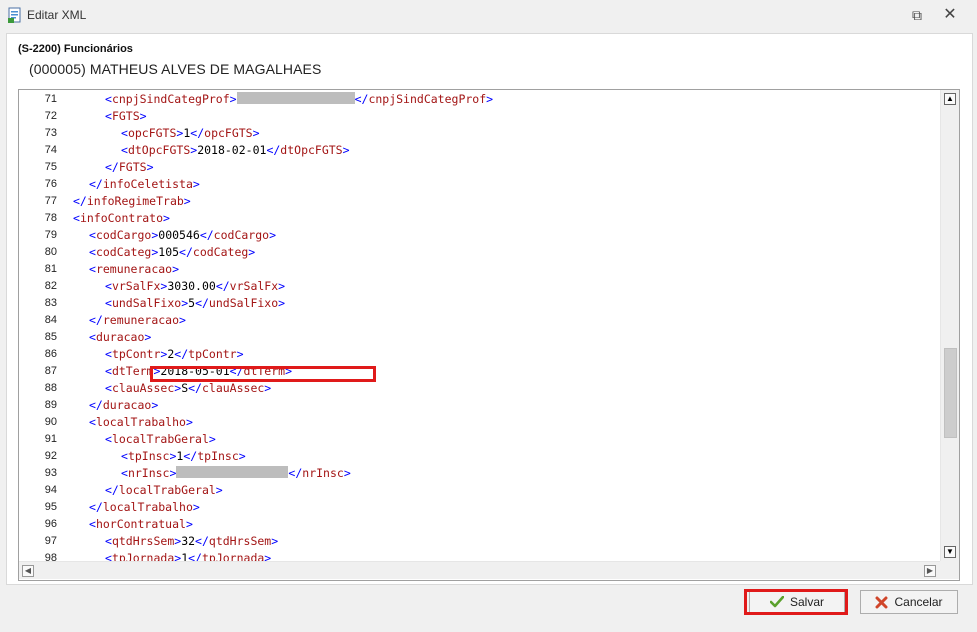  I want to click on xml-value: 3030.00, so click(191, 286).